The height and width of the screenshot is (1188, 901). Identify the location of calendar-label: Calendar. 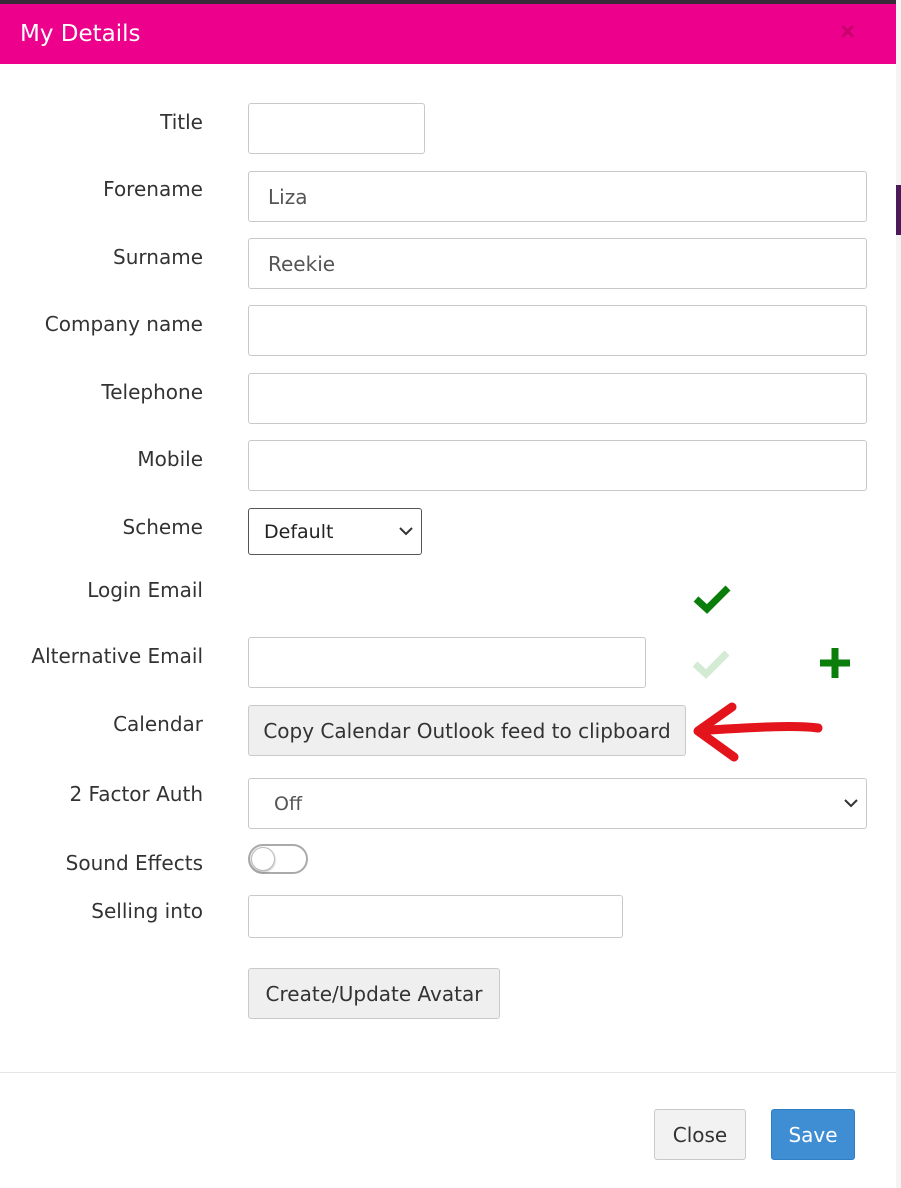
(158, 724).